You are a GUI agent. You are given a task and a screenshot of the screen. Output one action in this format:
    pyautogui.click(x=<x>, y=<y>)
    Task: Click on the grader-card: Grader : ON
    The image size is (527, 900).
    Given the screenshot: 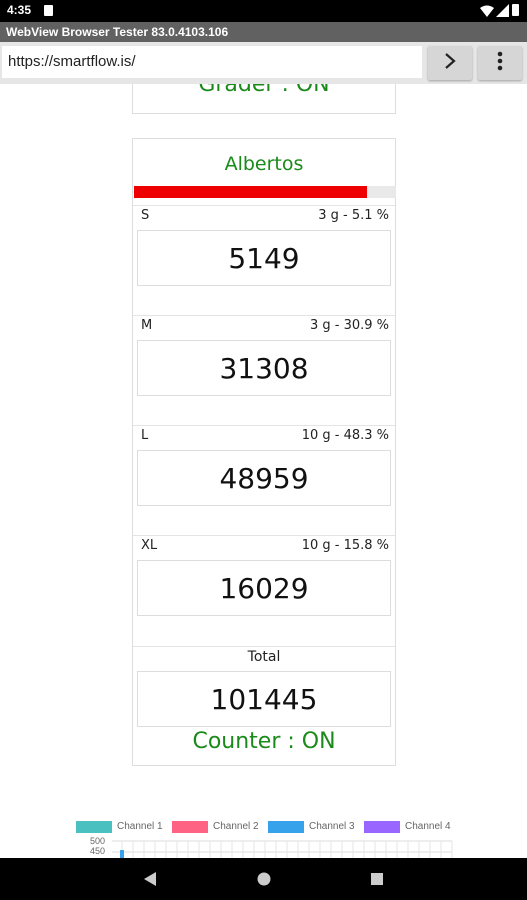 What is the action you would take?
    pyautogui.click(x=264, y=99)
    